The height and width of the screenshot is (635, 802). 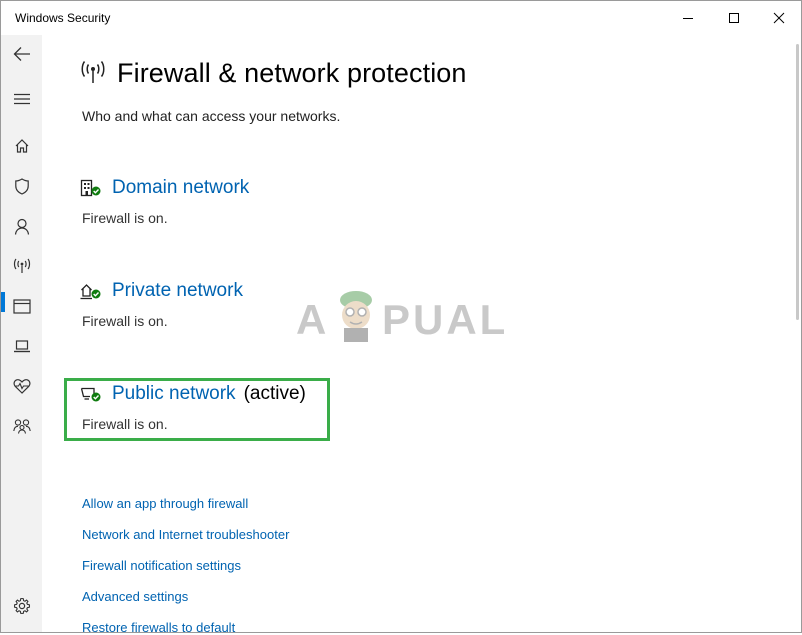 I want to click on allow-app-through-firewall-link: Allow an app through firewall, so click(x=165, y=503).